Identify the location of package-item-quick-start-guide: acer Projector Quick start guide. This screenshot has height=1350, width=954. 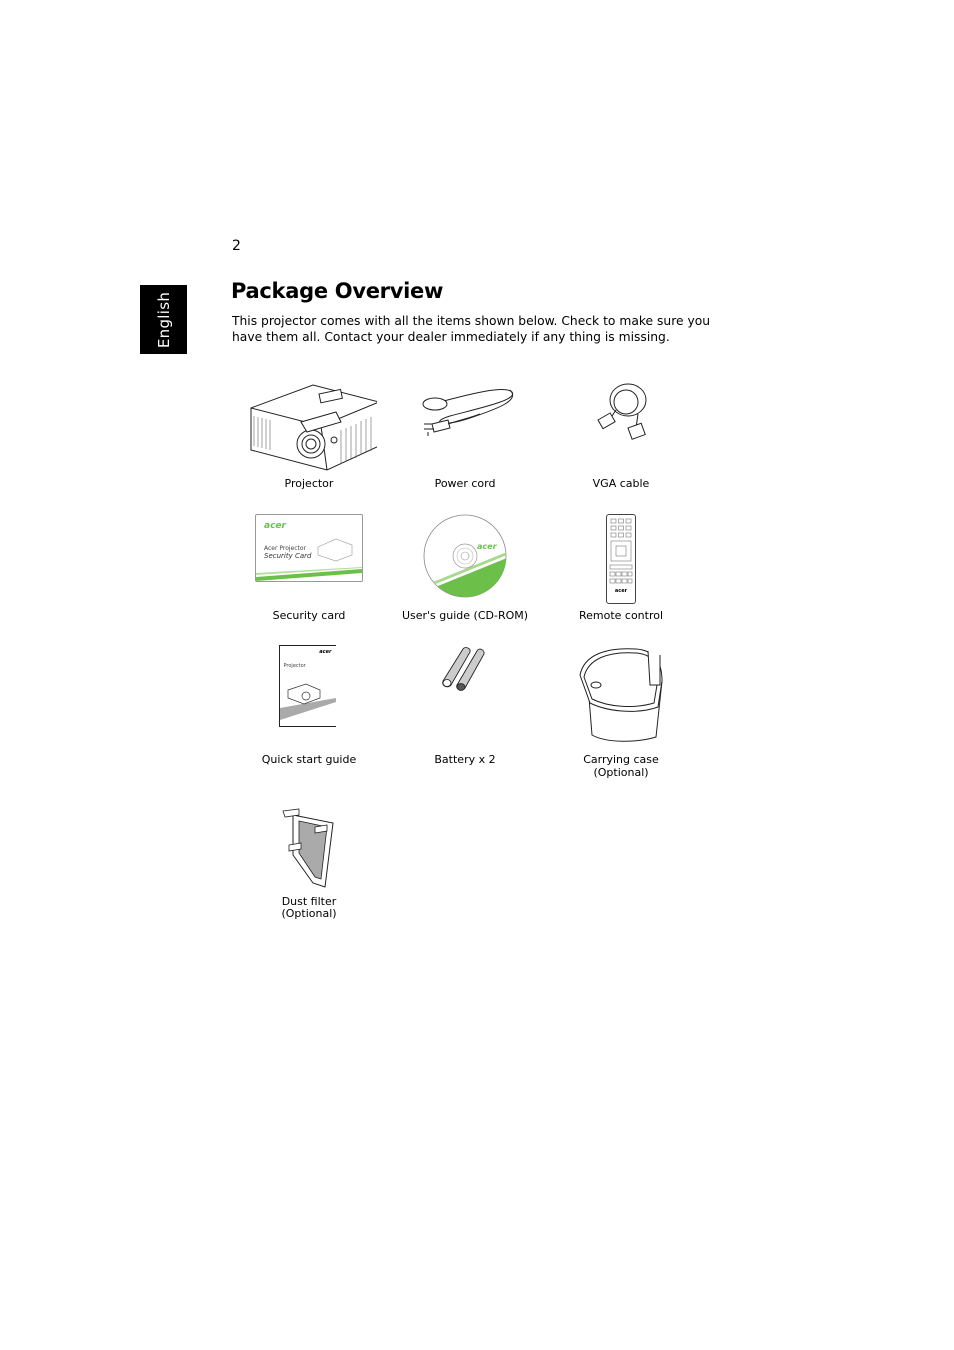
(309, 710).